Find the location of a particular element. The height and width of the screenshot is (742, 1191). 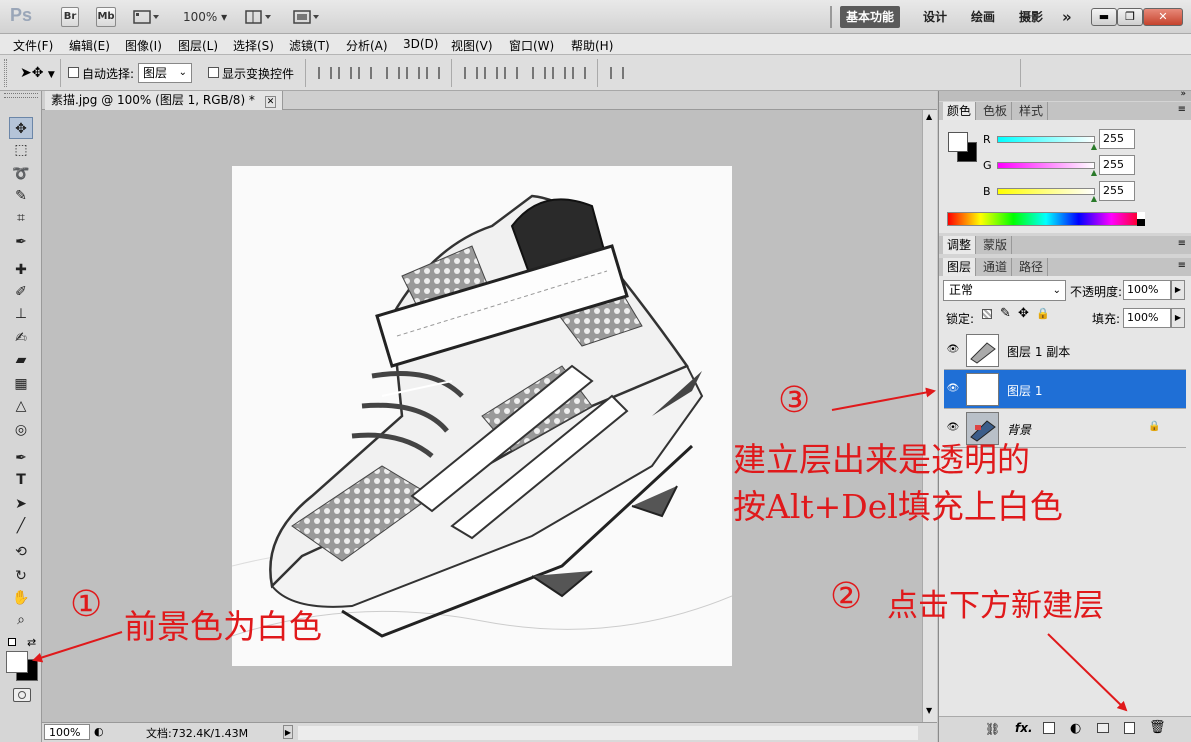

tab-color: 颜色 is located at coordinates (960, 111).